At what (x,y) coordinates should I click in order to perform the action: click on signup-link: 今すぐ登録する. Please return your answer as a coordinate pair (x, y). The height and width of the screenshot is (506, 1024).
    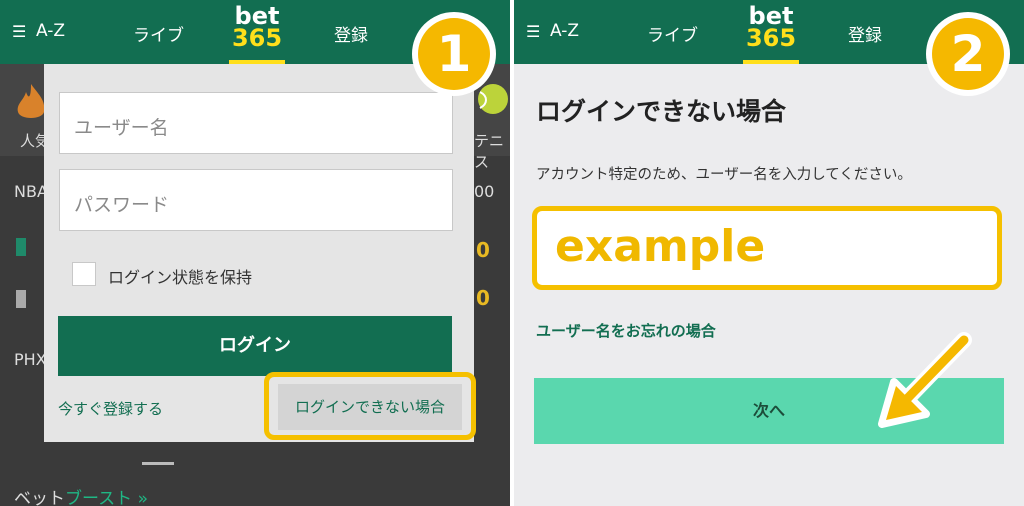
    Looking at the image, I should click on (110, 408).